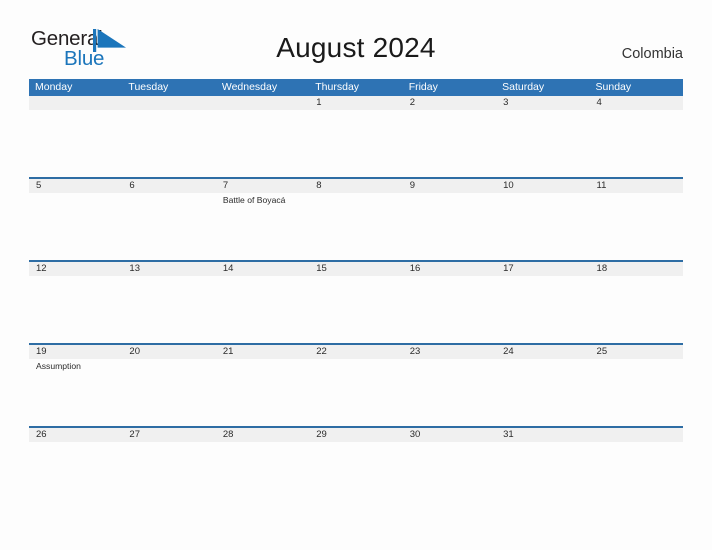 This screenshot has width=712, height=550. I want to click on day-number-8: 8, so click(355, 186).